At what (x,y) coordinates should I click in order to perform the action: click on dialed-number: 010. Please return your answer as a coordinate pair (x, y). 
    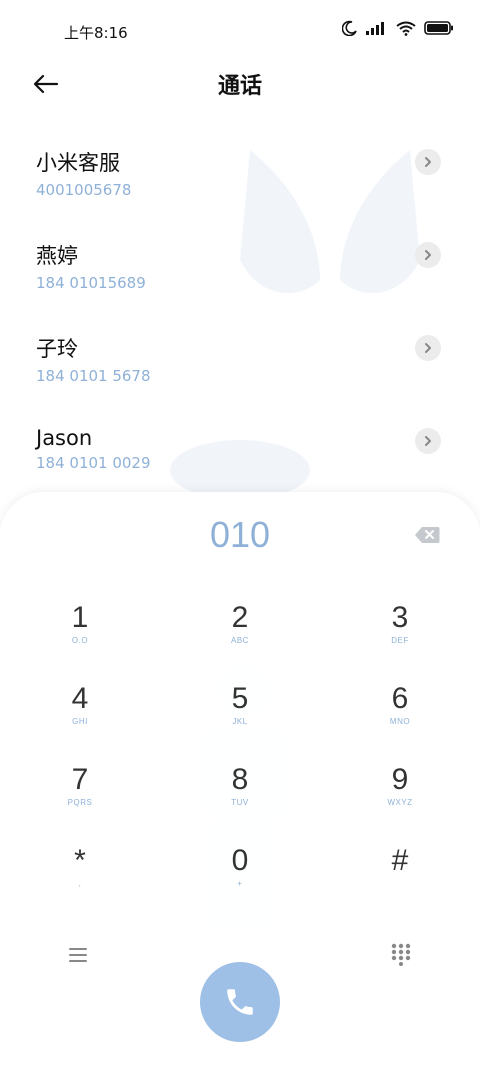
    Looking at the image, I should click on (240, 534).